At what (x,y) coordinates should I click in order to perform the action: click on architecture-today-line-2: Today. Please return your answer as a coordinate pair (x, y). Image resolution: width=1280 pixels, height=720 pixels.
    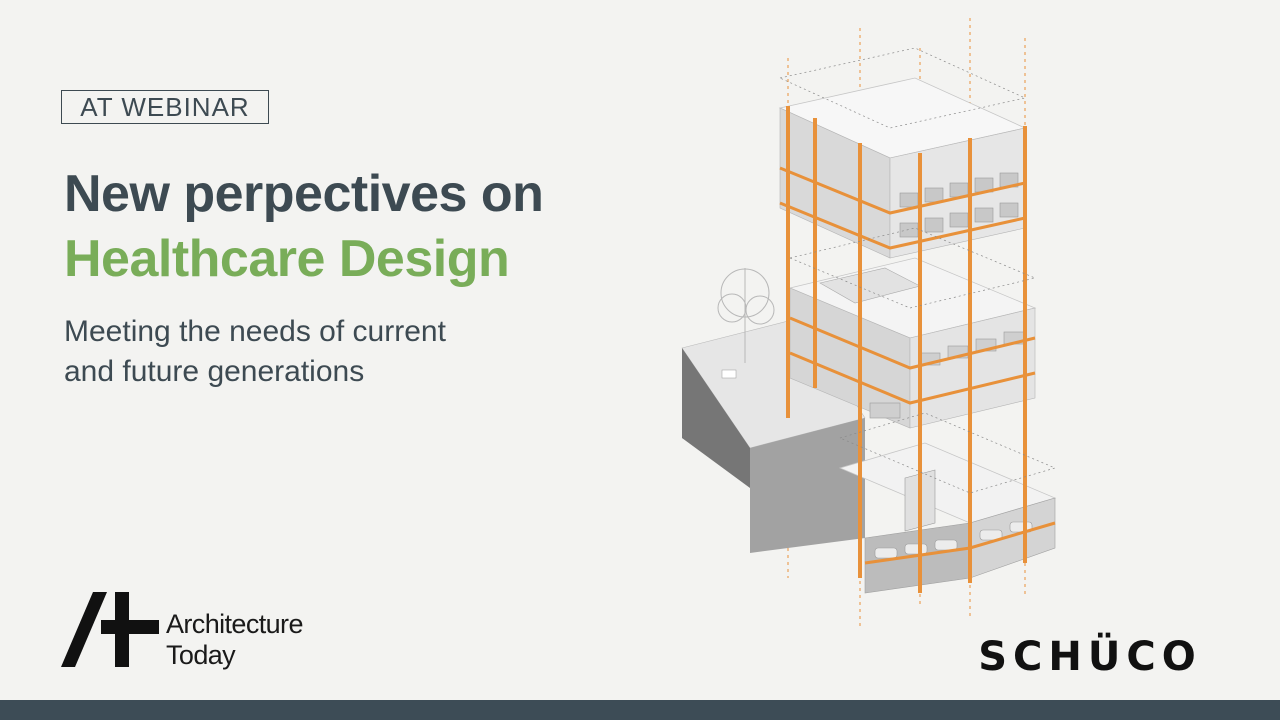
    Looking at the image, I should click on (201, 655).